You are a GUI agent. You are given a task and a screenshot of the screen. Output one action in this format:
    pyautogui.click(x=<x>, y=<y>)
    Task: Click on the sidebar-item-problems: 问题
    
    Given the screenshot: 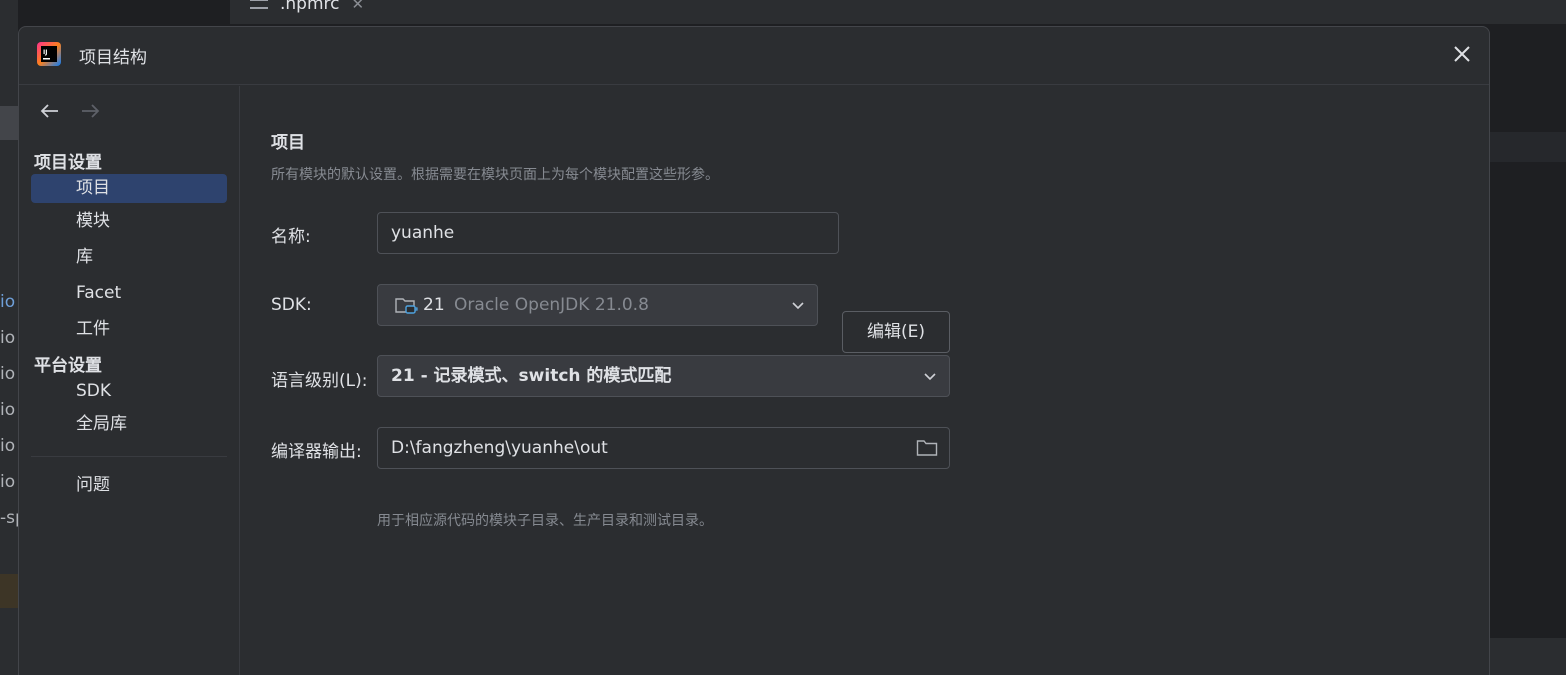 What is the action you would take?
    pyautogui.click(x=129, y=485)
    